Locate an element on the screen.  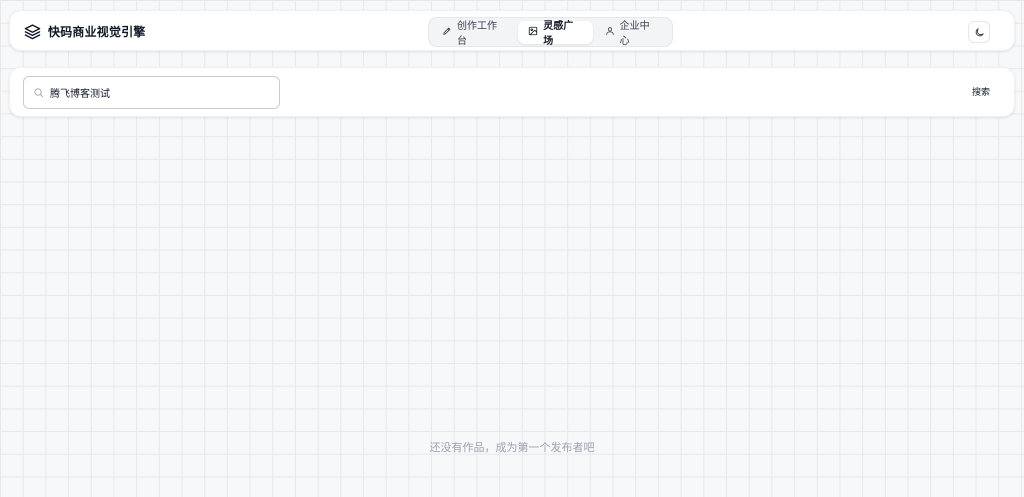
tab-inspiration-square: 灵感广场 is located at coordinates (555, 33).